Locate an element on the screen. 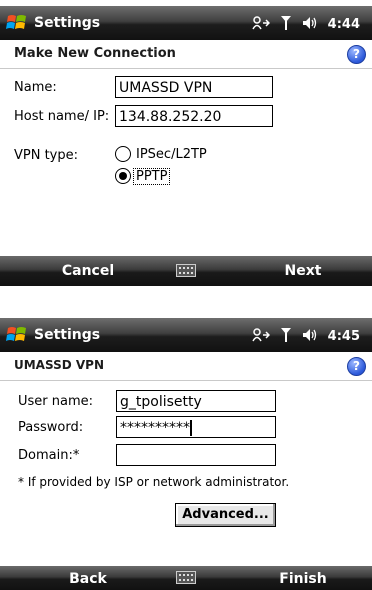 The image size is (372, 590). clock: 4:44 is located at coordinates (344, 24).